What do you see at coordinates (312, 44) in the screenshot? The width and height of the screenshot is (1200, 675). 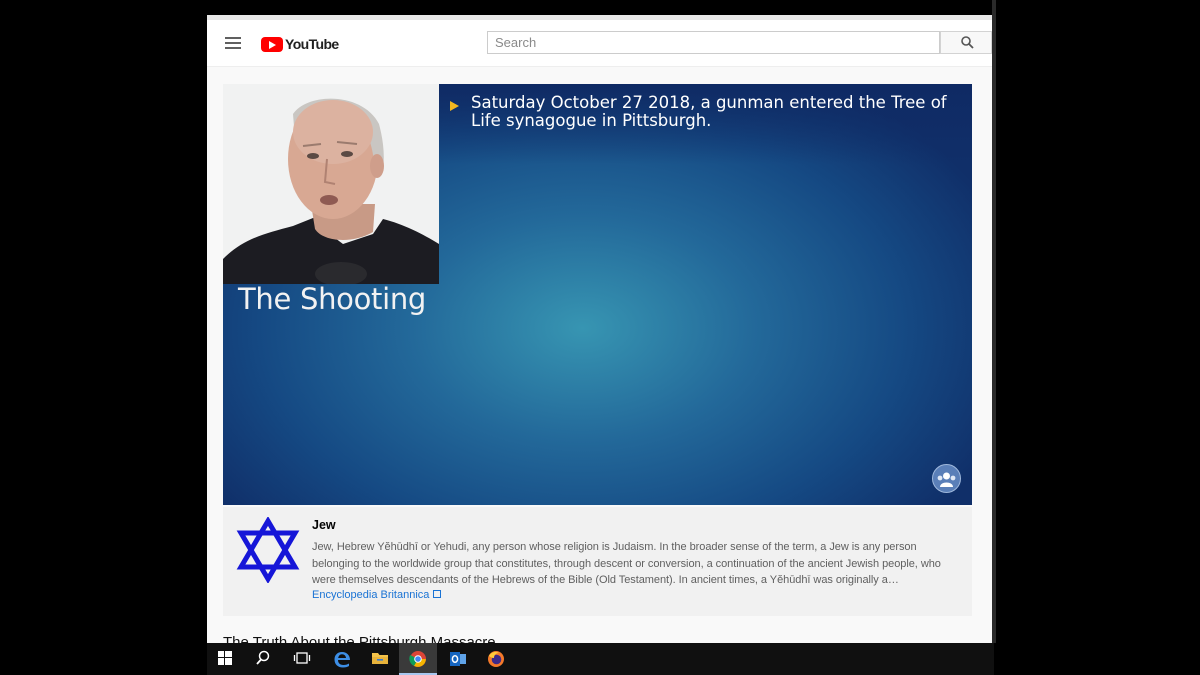 I see `logo-text: YouTube` at bounding box center [312, 44].